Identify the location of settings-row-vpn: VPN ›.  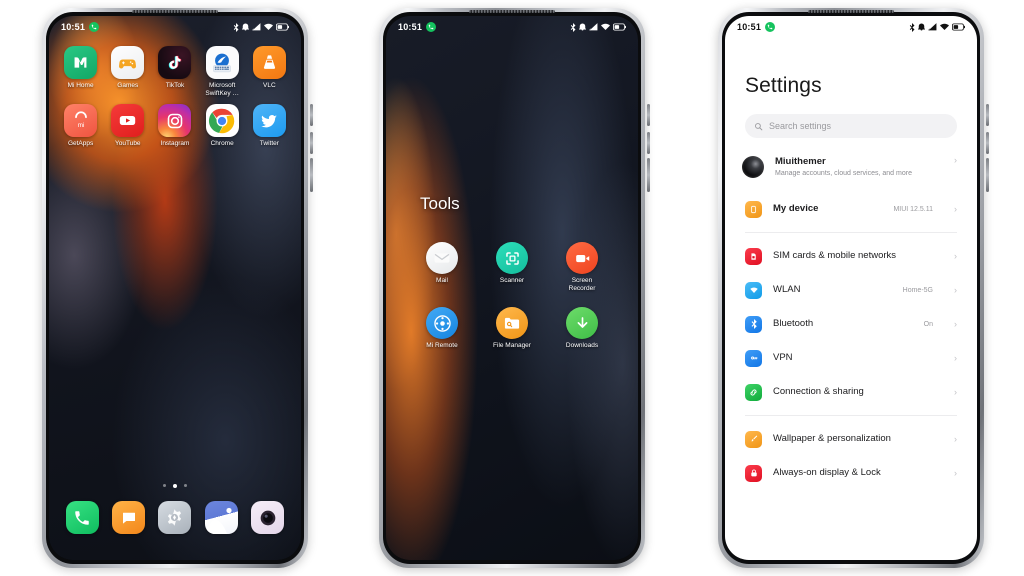
(851, 358).